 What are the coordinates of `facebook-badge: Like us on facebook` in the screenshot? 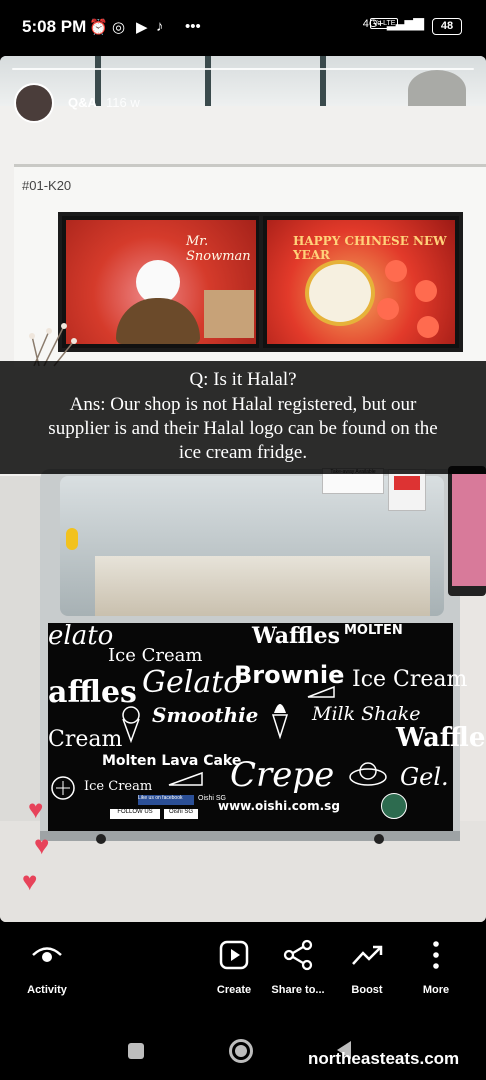 It's located at (166, 800).